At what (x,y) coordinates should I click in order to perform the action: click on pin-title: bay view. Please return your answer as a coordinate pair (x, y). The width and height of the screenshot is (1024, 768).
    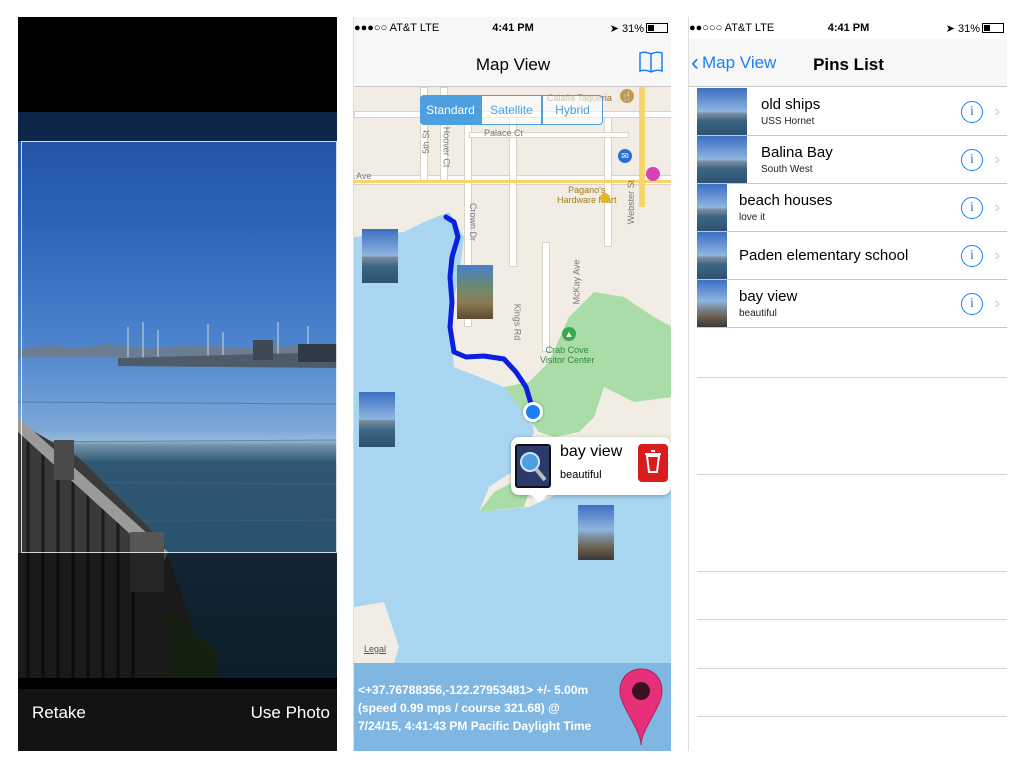
    Looking at the image, I should click on (768, 296).